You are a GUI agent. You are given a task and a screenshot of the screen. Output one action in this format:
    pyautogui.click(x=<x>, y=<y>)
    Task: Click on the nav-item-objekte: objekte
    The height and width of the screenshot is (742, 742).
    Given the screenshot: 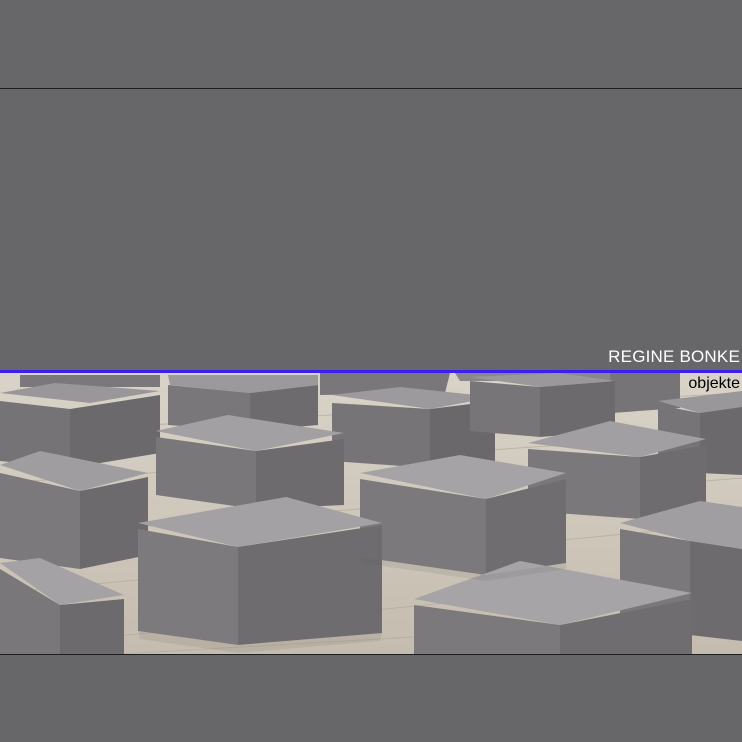 What is the action you would take?
    pyautogui.click(x=712, y=384)
    